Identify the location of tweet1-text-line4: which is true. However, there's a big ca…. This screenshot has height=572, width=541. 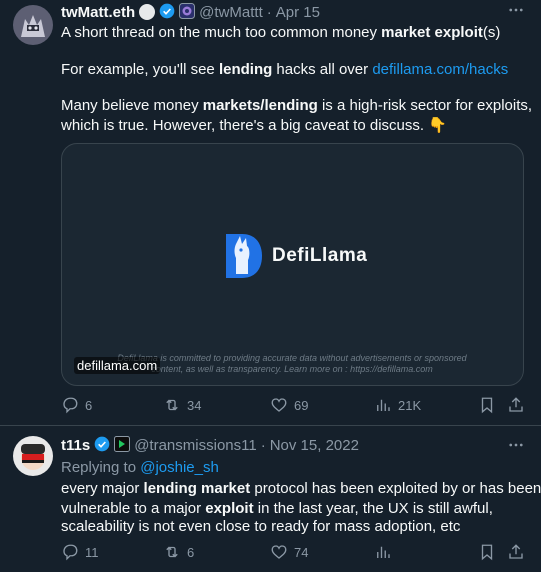
(254, 125).